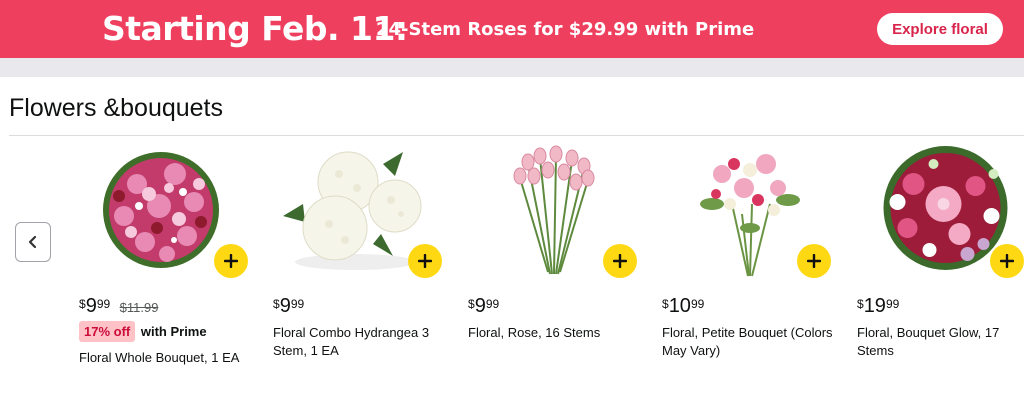 The width and height of the screenshot is (1024, 400). I want to click on product-card: $999 Floral, Rose, 16 Stems, so click(558, 269).